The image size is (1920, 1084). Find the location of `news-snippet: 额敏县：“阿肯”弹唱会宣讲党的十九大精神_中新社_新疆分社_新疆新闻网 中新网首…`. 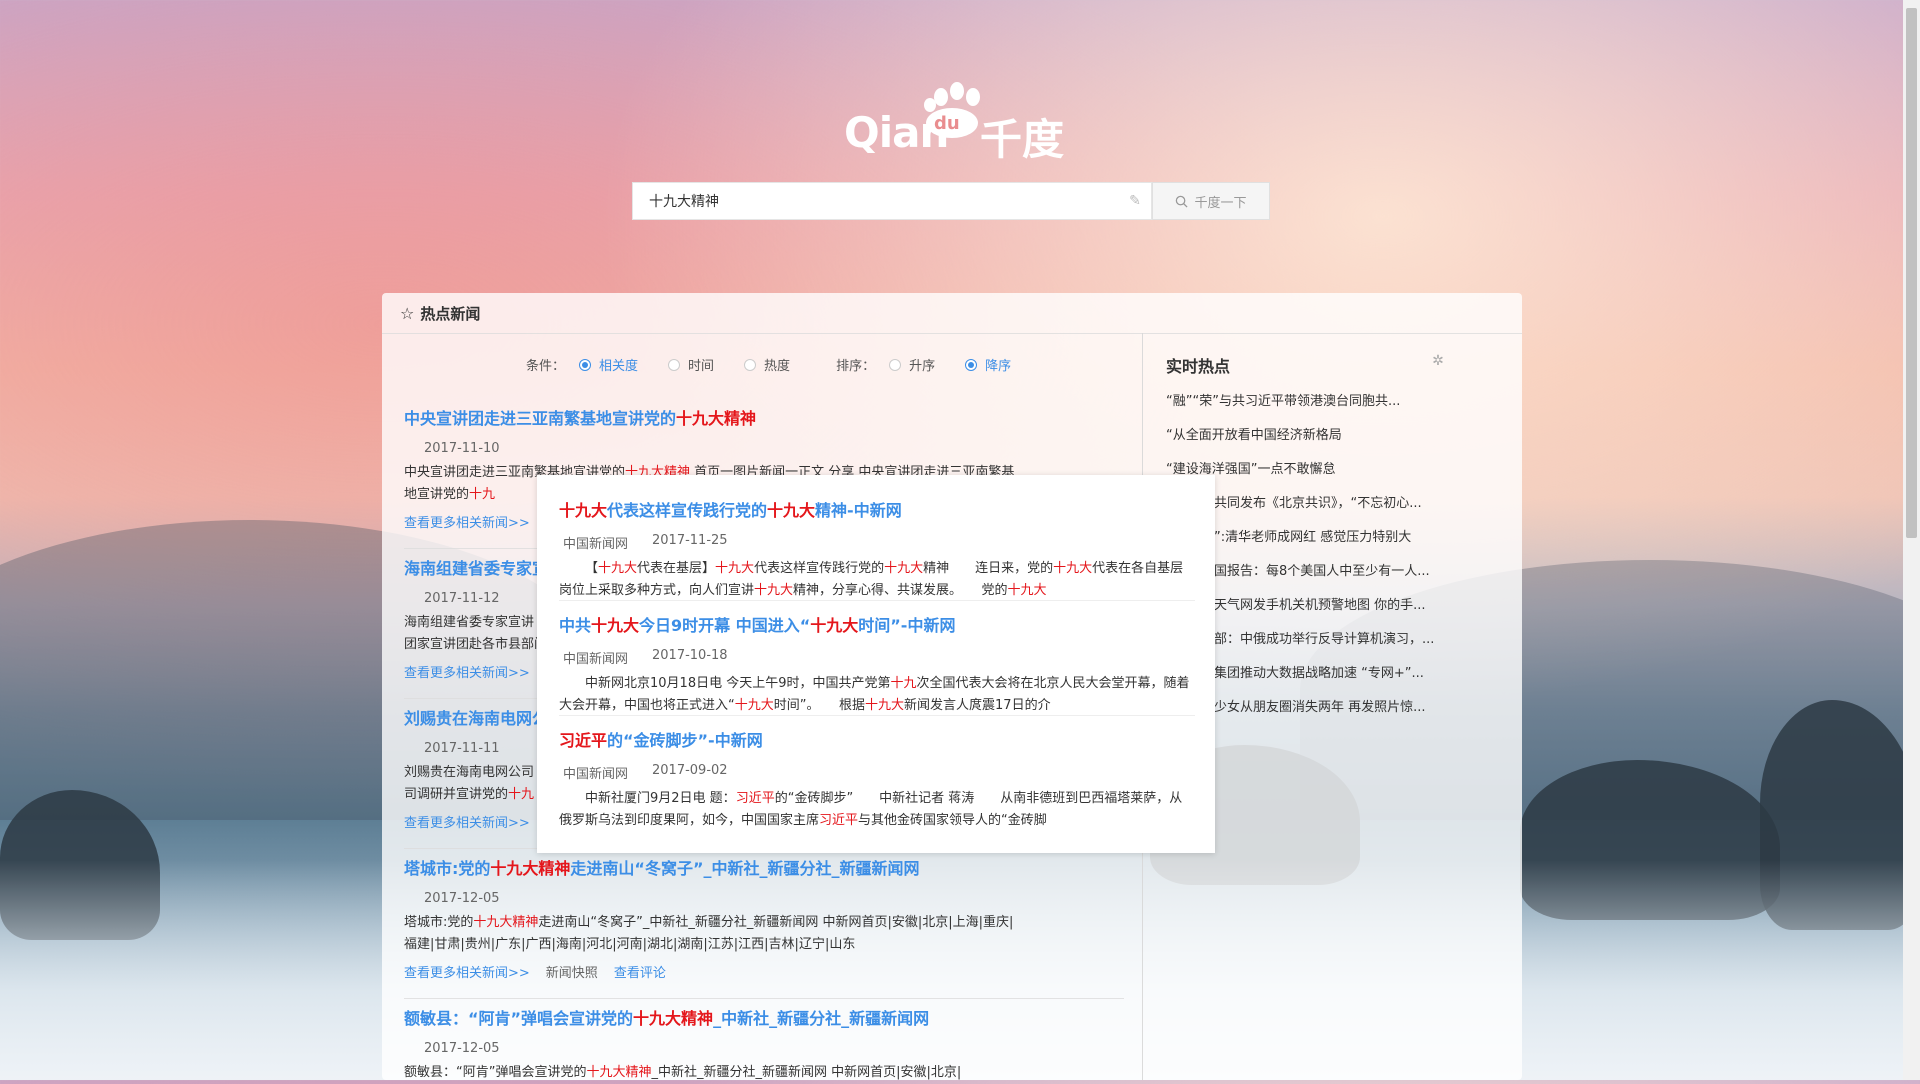

news-snippet: 额敏县：“阿肯”弹唱会宣讲党的十九大精神_中新社_新疆分社_新疆新闻网 中新网首… is located at coordinates (683, 1072).